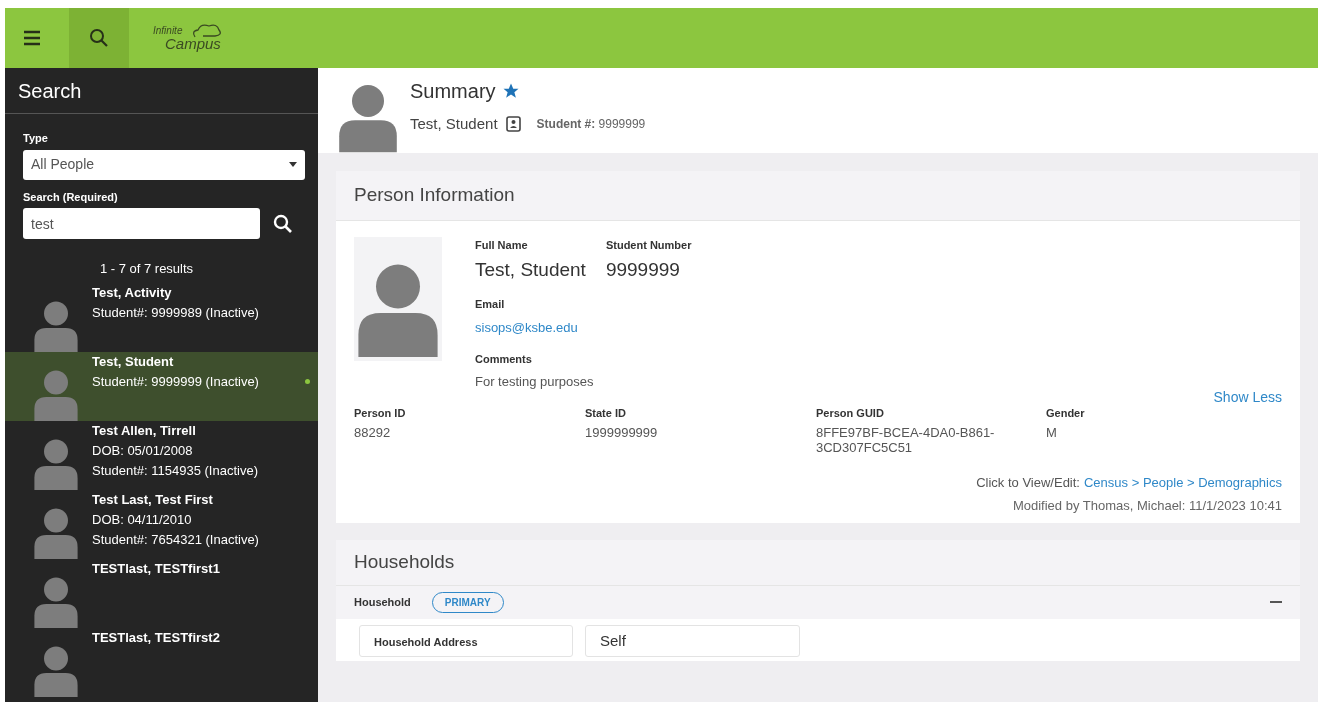  I want to click on field-label: Gender, so click(1066, 413).